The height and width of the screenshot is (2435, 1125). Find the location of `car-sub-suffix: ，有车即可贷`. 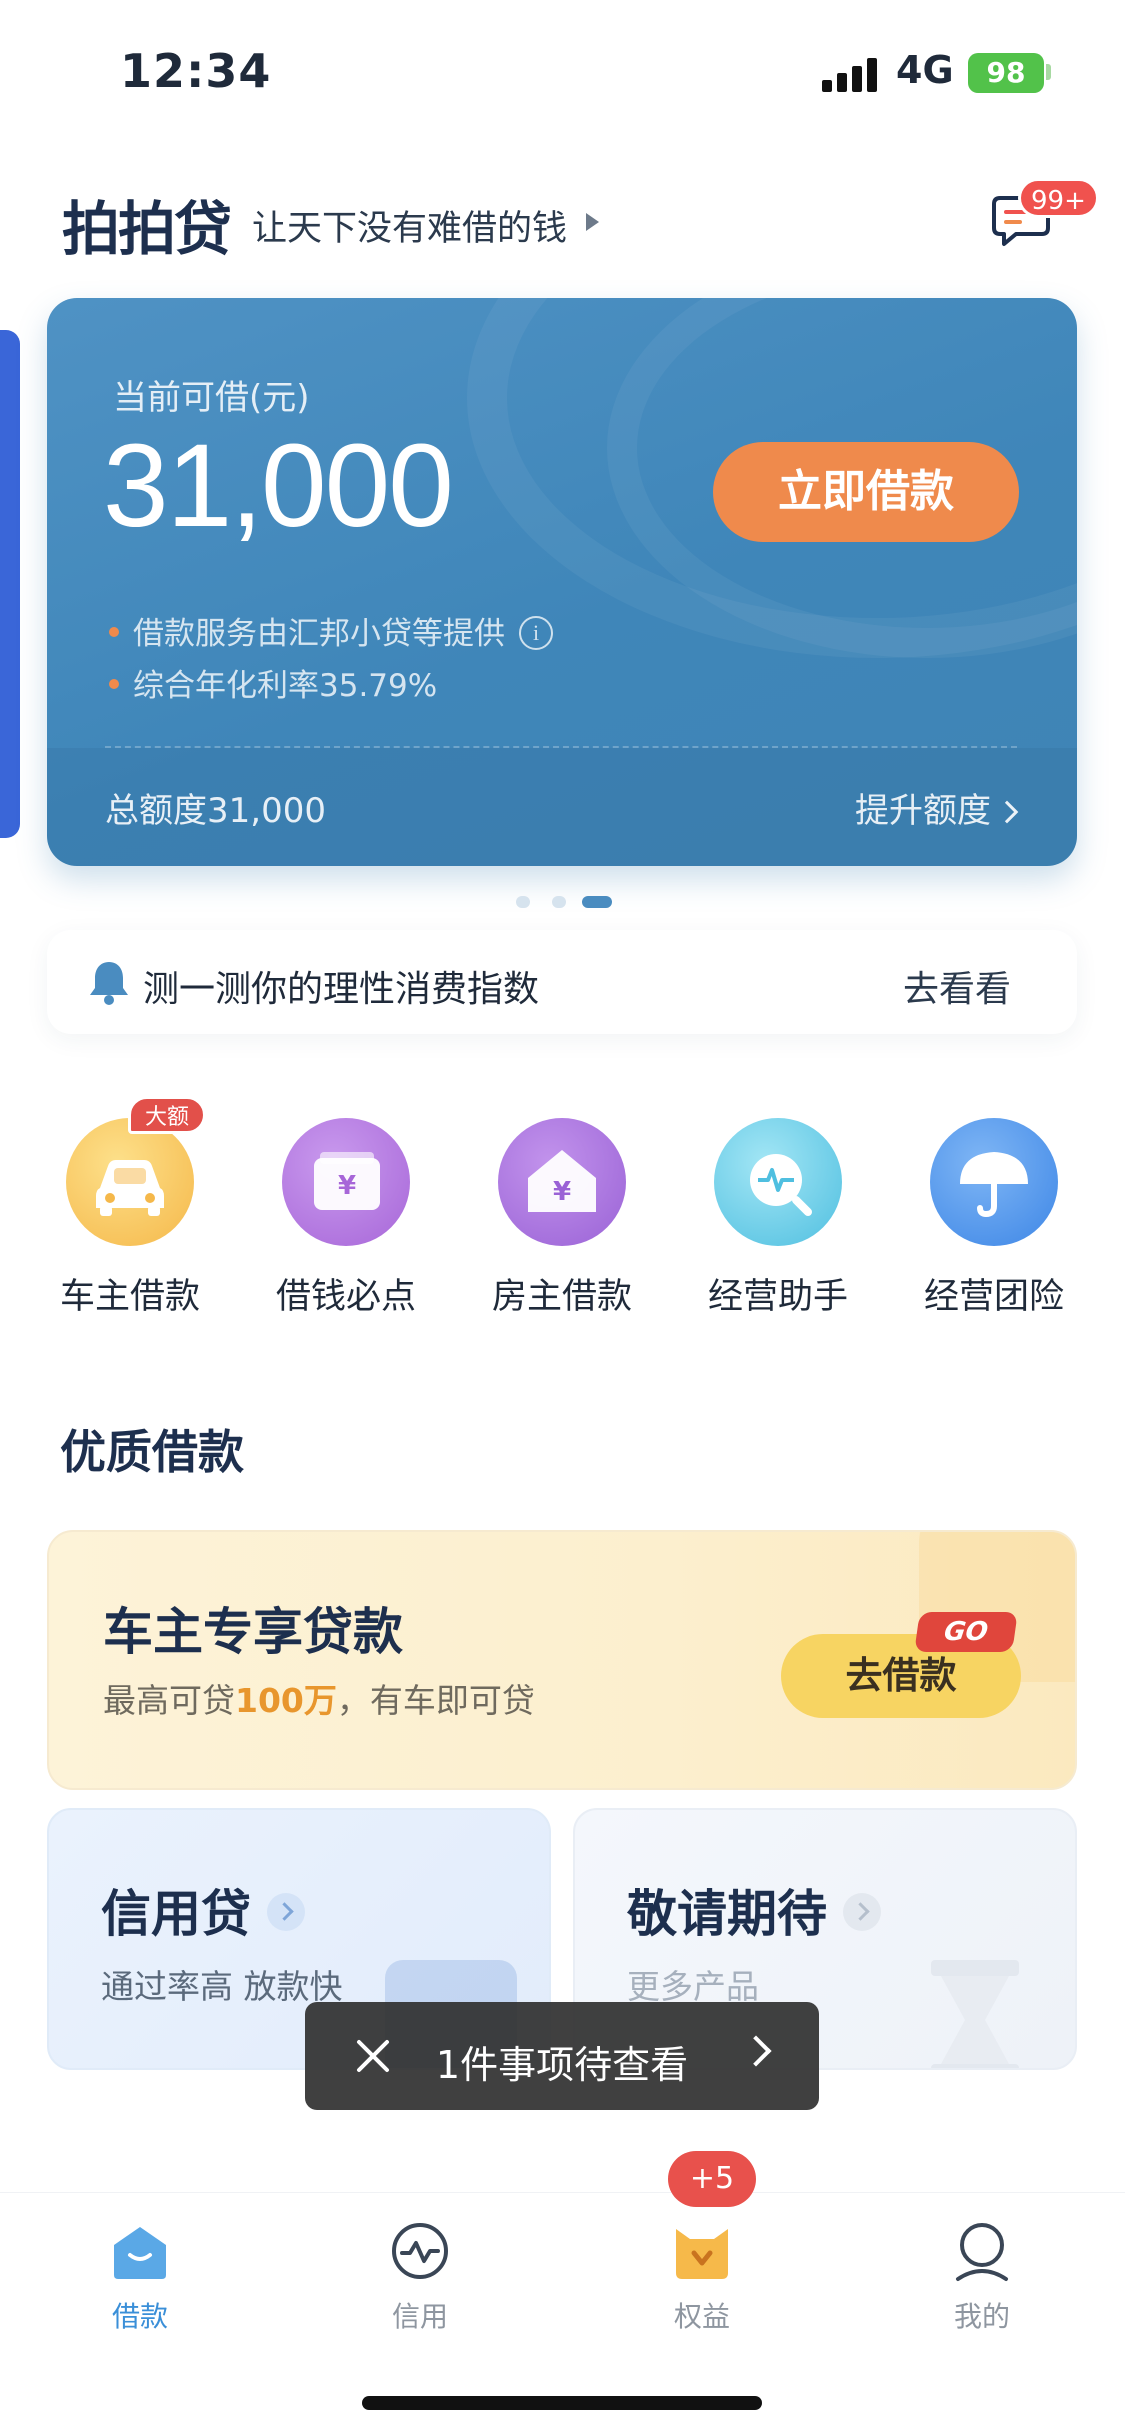

car-sub-suffix: ，有车即可贷 is located at coordinates (435, 1700).